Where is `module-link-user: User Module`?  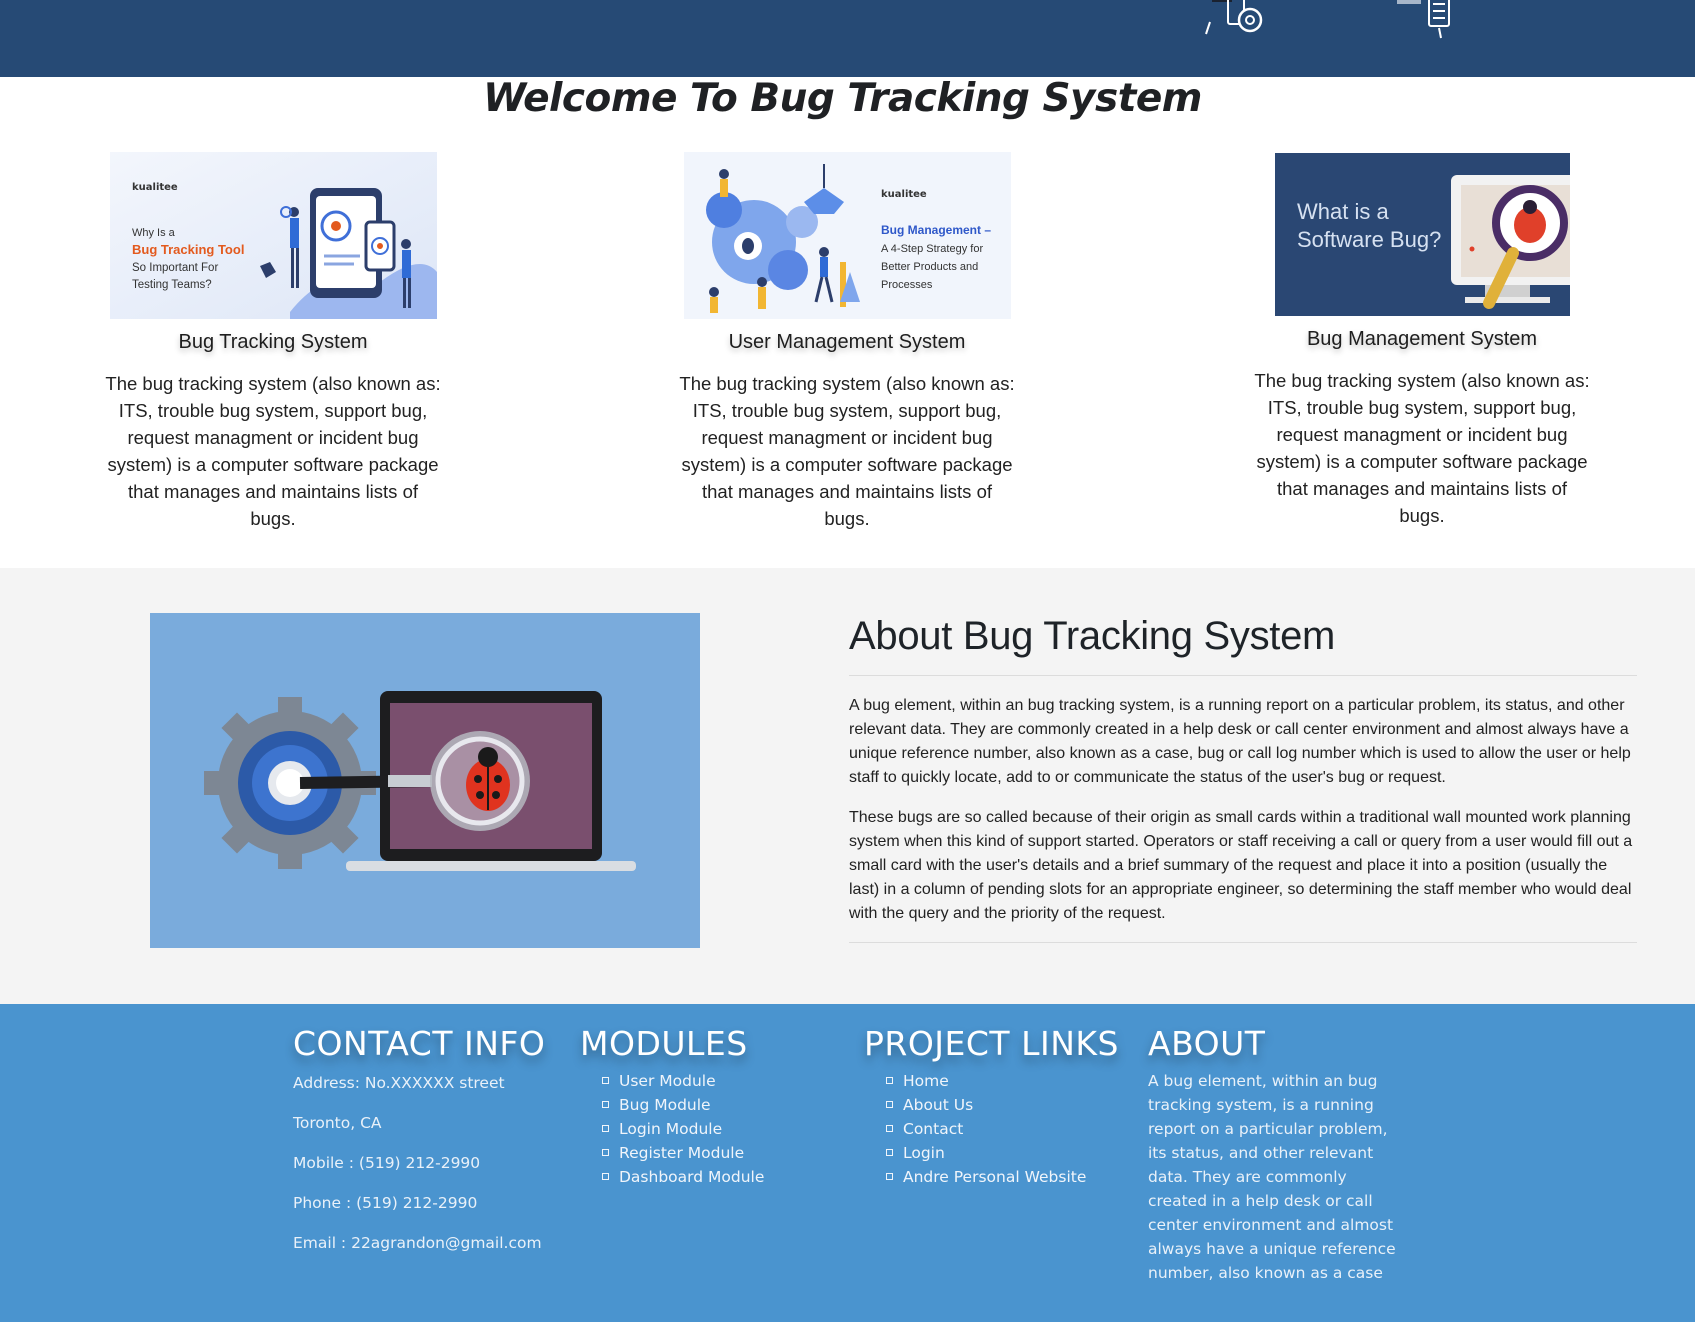
module-link-user: User Module is located at coordinates (683, 1081).